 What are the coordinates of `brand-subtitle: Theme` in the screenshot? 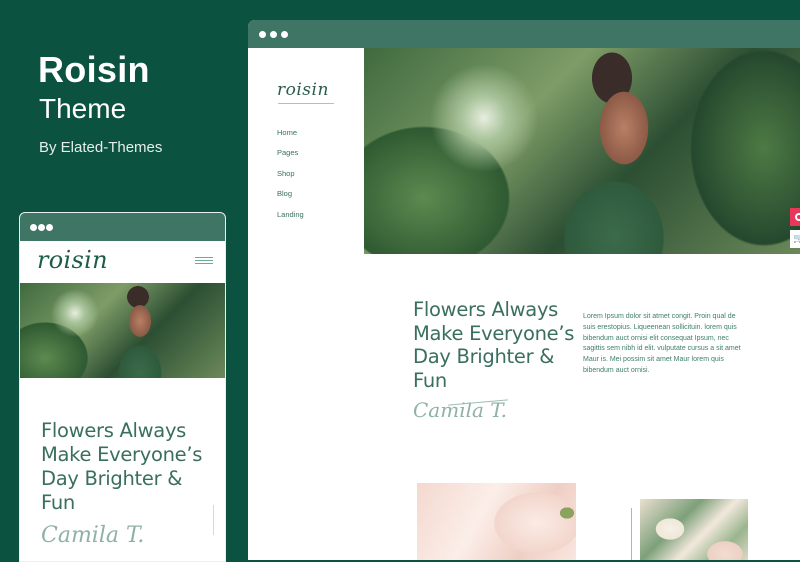 It's located at (83, 108).